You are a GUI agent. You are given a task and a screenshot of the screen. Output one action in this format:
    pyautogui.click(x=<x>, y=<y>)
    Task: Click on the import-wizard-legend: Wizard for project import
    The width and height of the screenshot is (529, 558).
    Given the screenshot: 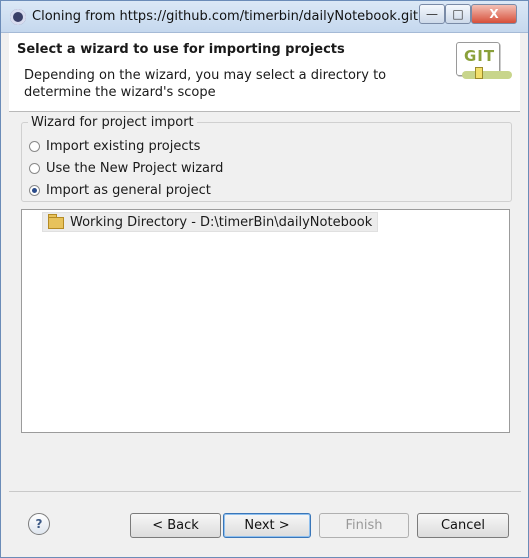 What is the action you would take?
    pyautogui.click(x=112, y=122)
    